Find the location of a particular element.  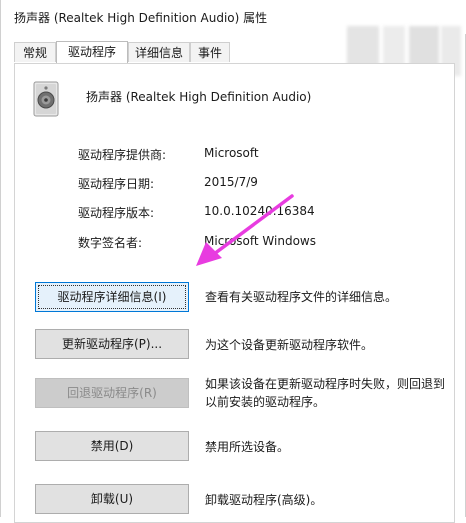

uninstall-device-button: 卸载(U) is located at coordinates (112, 499).